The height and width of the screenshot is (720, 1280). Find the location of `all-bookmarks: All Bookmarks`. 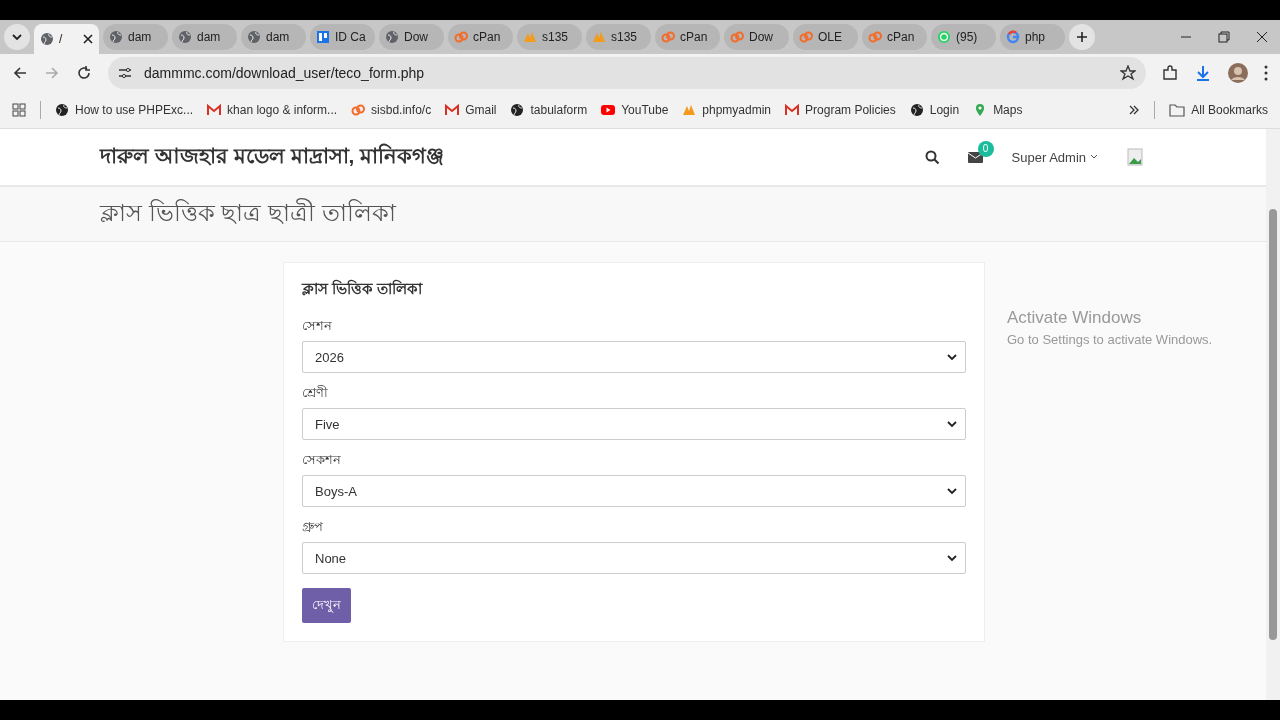

all-bookmarks: All Bookmarks is located at coordinates (1218, 110).